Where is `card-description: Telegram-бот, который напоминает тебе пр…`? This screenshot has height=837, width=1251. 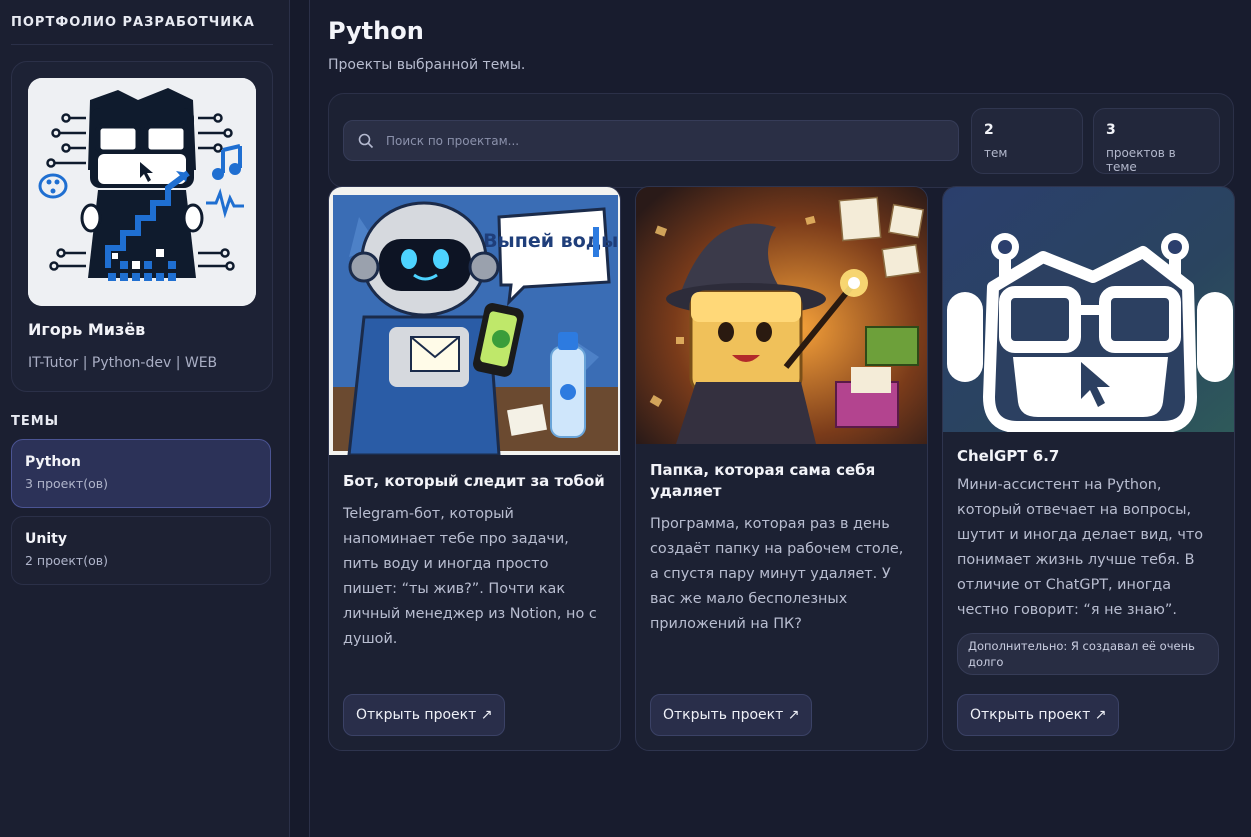 card-description: Telegram-бот, который напоминает тебе пр… is located at coordinates (470, 576).